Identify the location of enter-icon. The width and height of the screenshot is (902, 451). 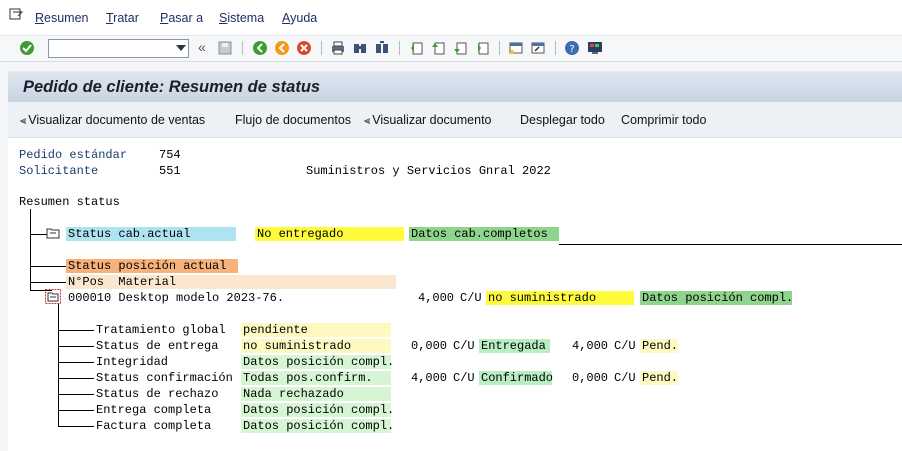
(27, 48).